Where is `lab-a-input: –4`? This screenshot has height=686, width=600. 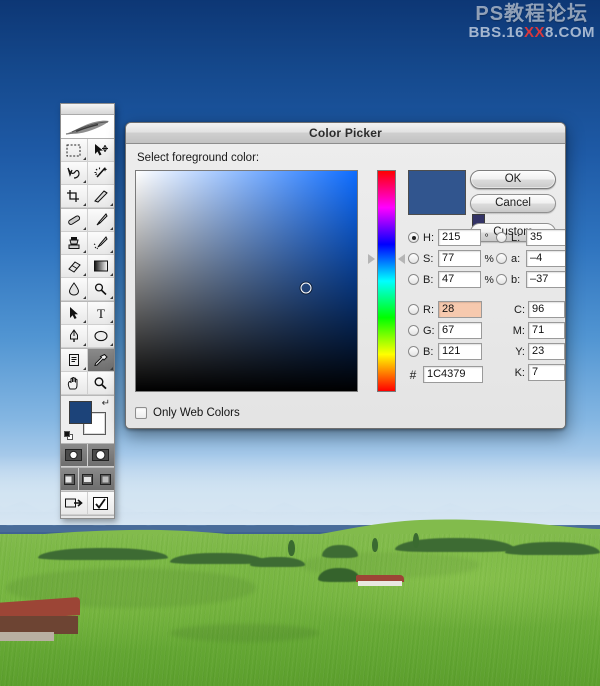
lab-a-input: –4 is located at coordinates (545, 258).